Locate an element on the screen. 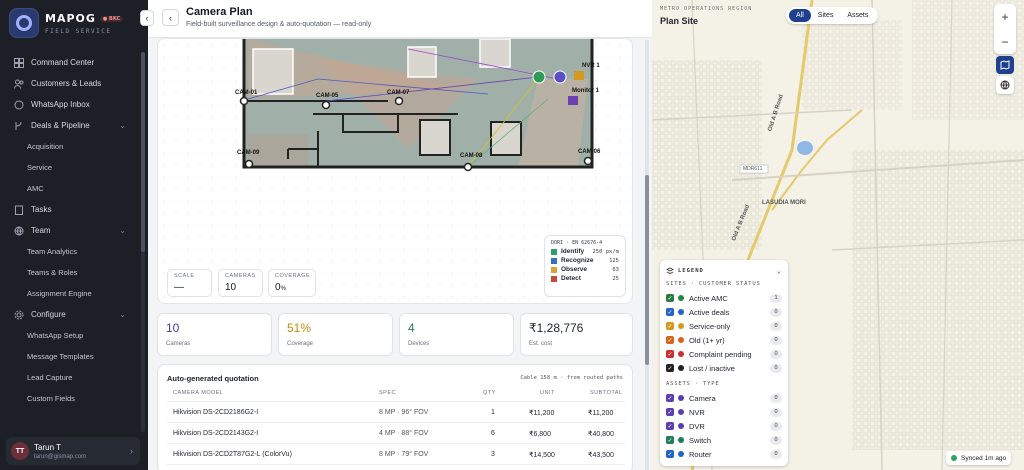 Image resolution: width=1024 pixels, height=470 pixels. sidebar-item-team: Team ⌄ is located at coordinates (70, 230).